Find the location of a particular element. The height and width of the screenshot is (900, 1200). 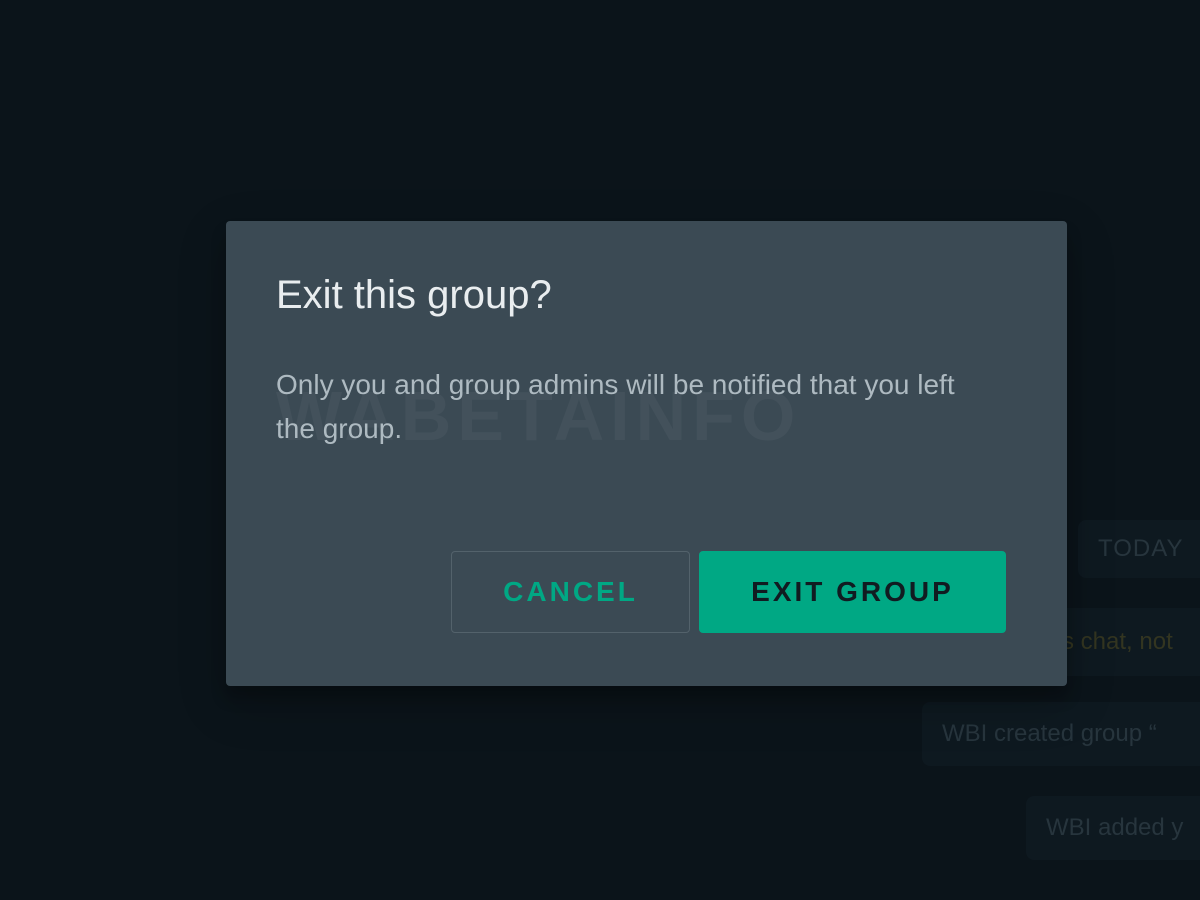

cancel-button: CANCEL is located at coordinates (570, 592).